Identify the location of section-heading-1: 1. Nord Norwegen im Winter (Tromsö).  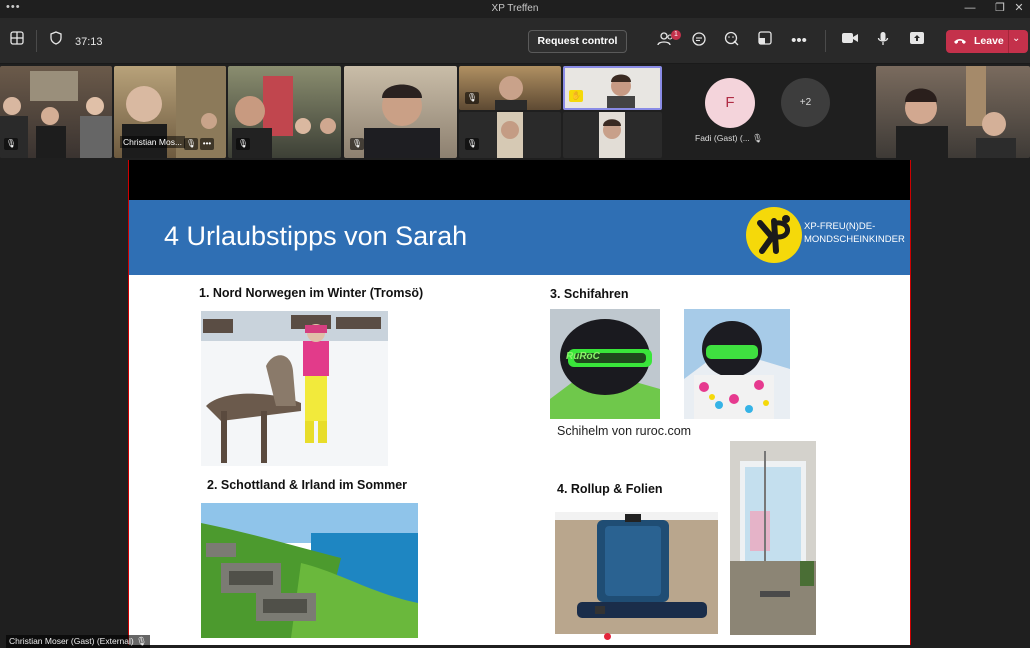
(311, 293).